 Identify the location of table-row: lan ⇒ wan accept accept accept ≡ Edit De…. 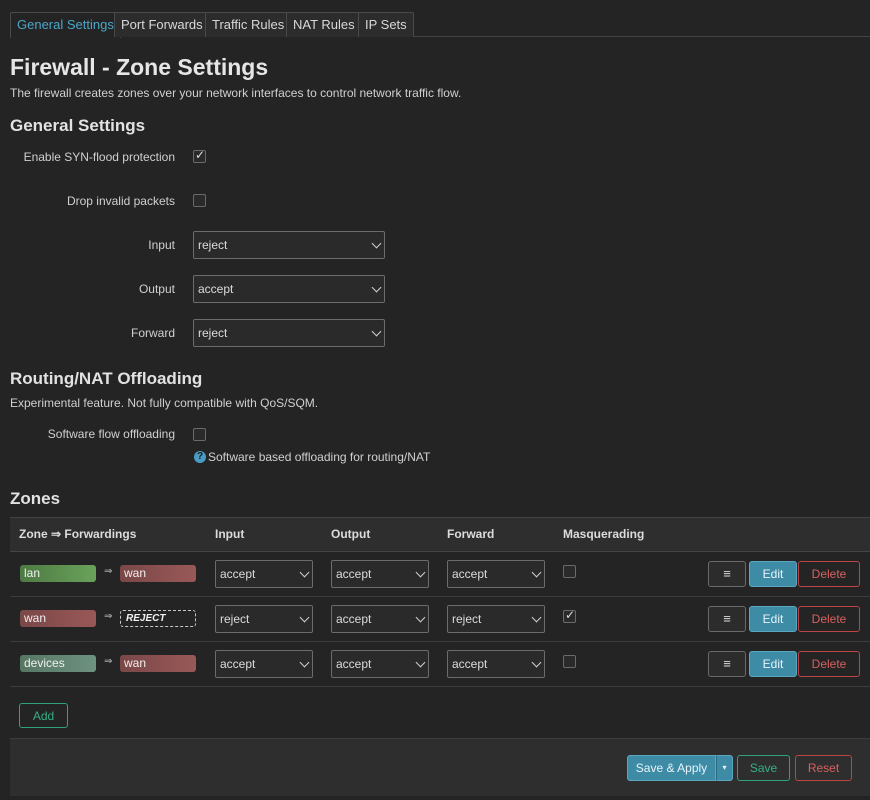
(440, 574).